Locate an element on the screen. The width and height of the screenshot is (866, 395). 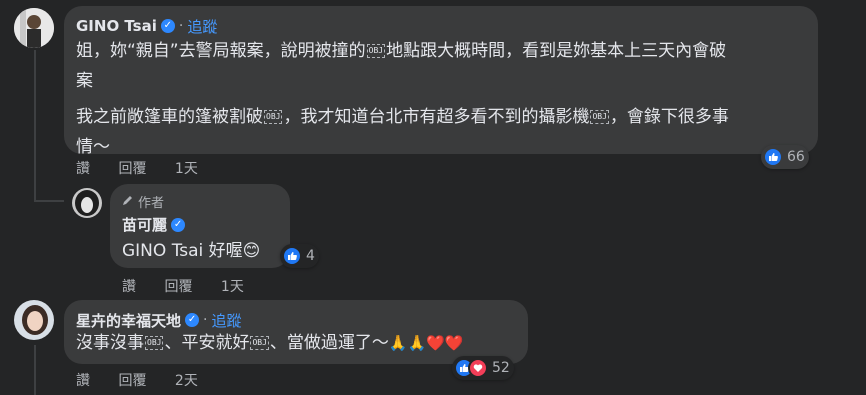
author-tag-label: 作者 is located at coordinates (151, 203).